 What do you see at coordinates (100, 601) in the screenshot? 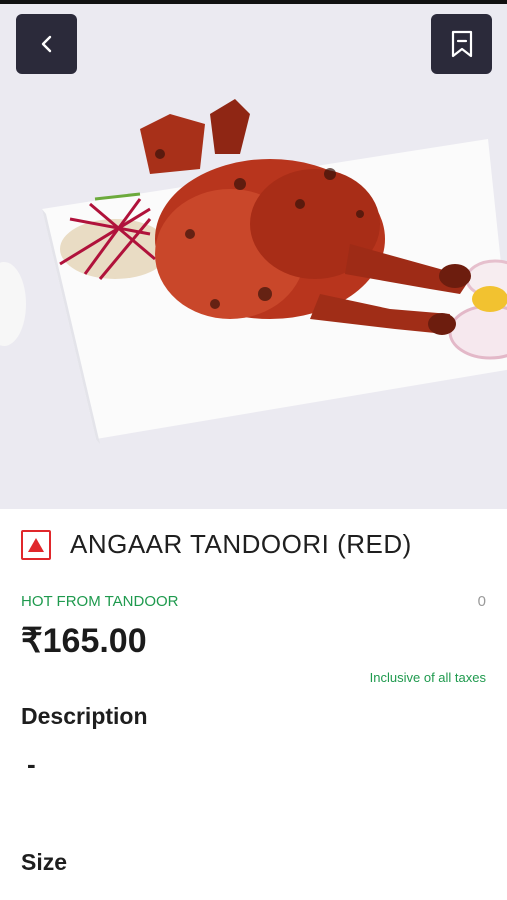
I see `item-category: HOT FROM TANDOOR` at bounding box center [100, 601].